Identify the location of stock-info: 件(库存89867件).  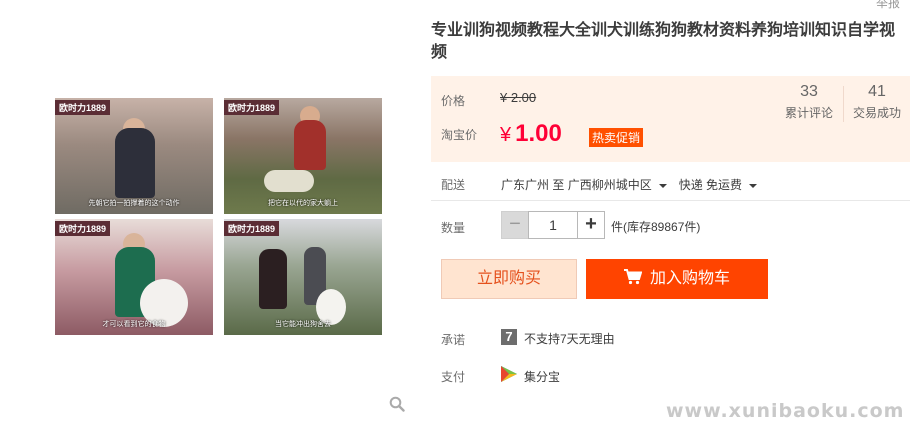
(656, 227).